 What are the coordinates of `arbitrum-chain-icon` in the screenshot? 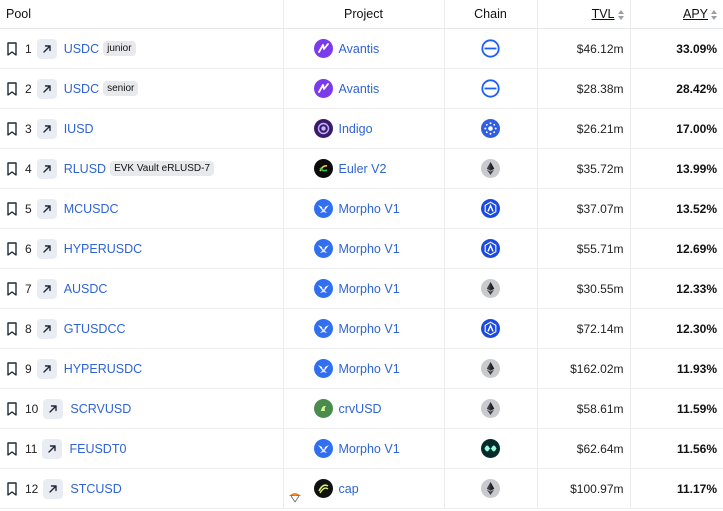 It's located at (490, 208).